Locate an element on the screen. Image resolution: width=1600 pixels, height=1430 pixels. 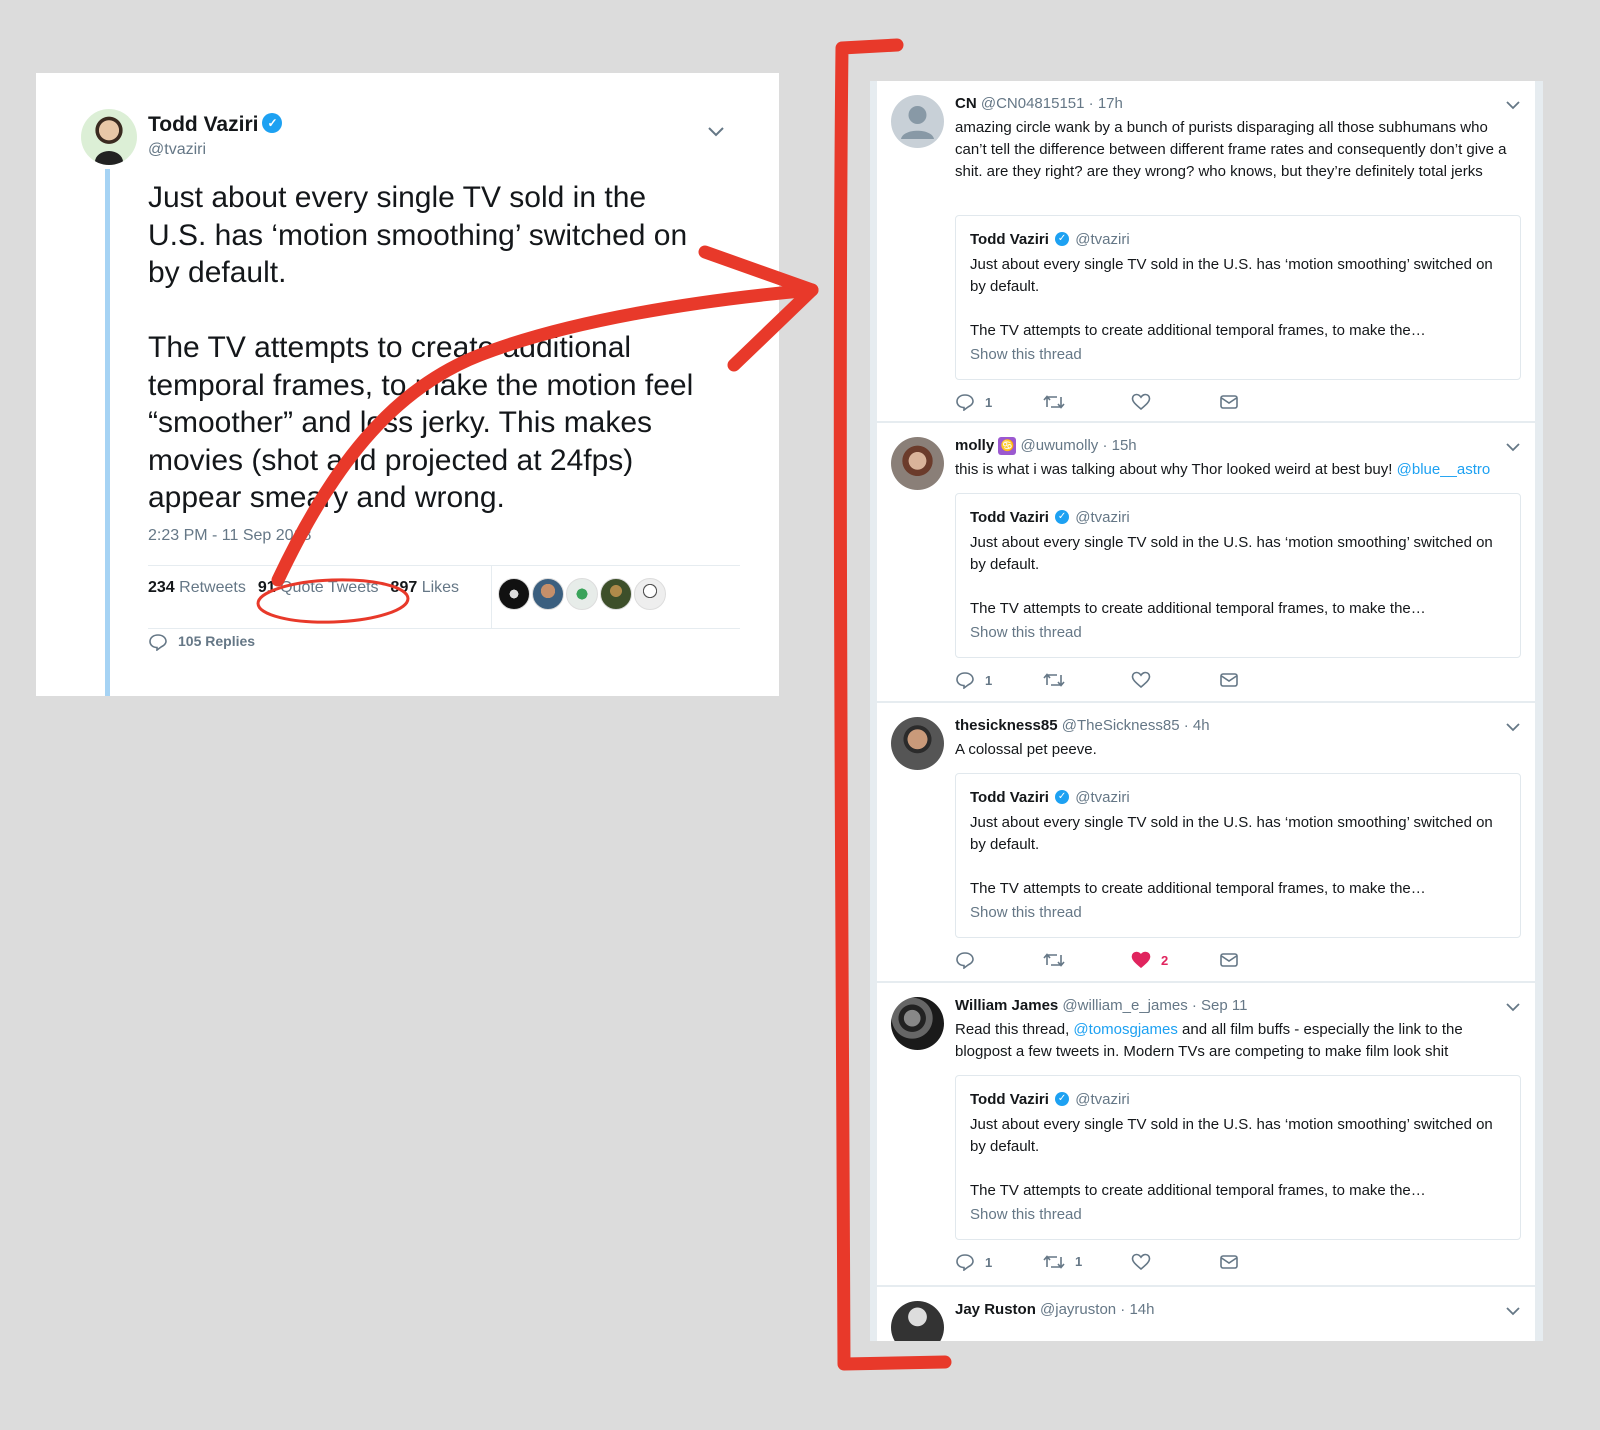
reply-count: 1 is located at coordinates (989, 402).